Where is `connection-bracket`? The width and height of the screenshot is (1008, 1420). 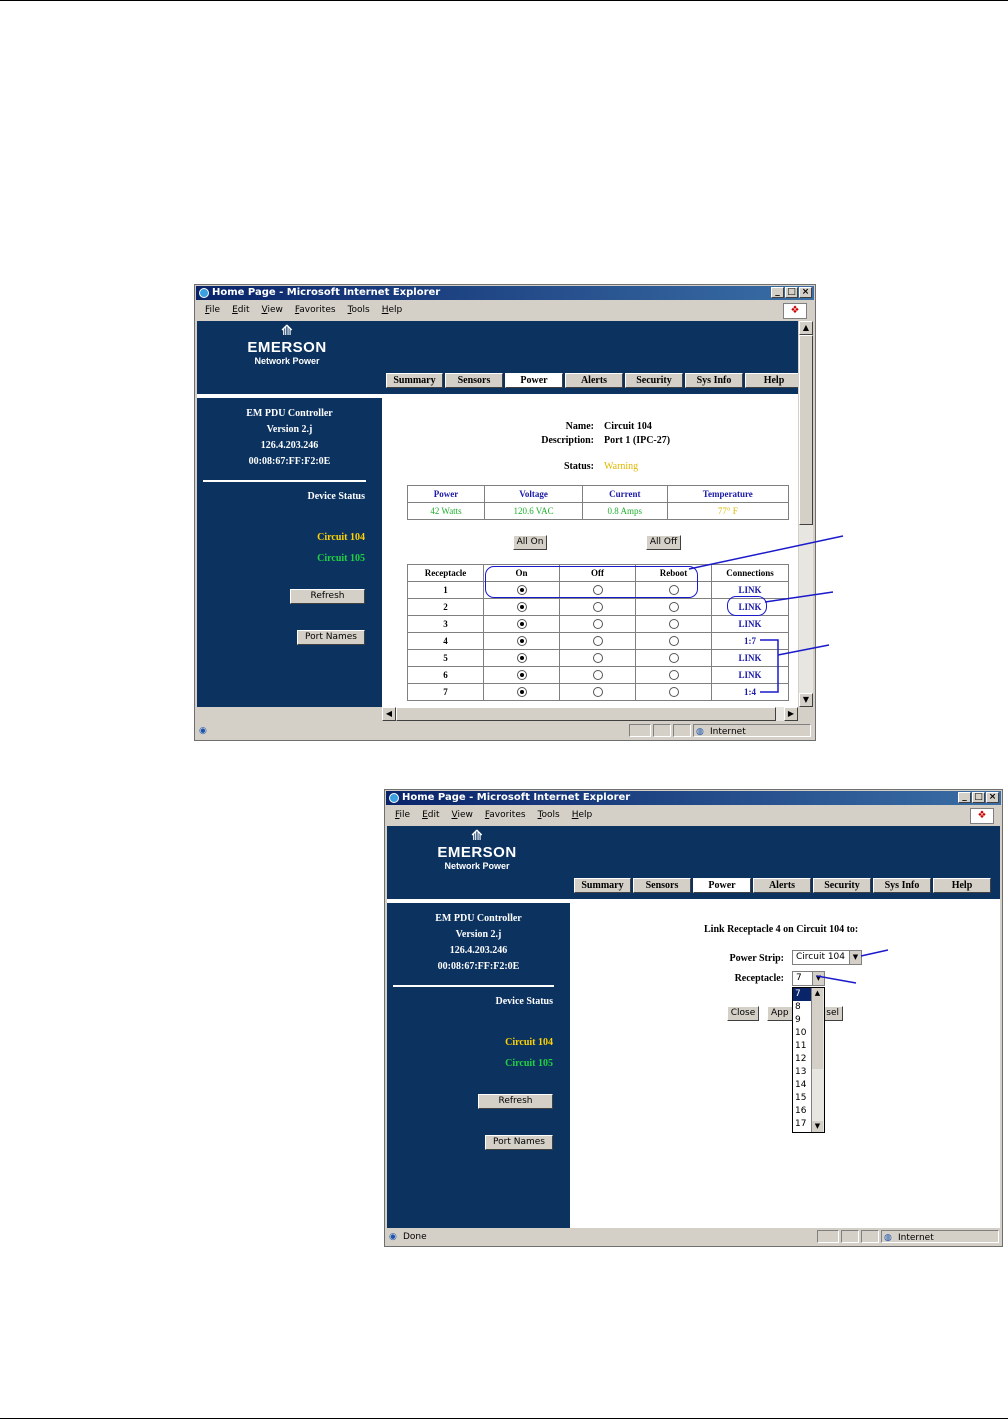
connection-bracket is located at coordinates (769, 666).